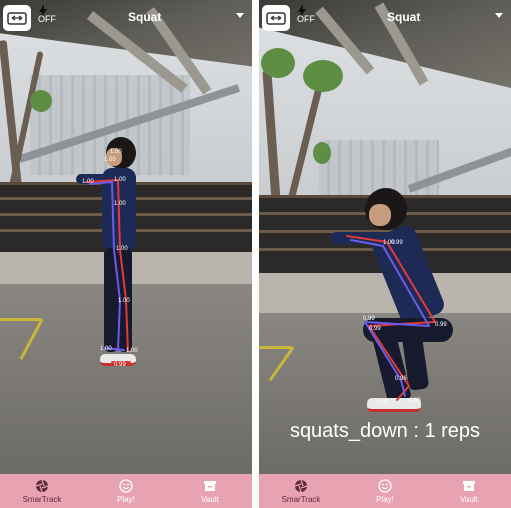  What do you see at coordinates (385, 431) in the screenshot?
I see `rep-counter: squats_down : 1 reps` at bounding box center [385, 431].